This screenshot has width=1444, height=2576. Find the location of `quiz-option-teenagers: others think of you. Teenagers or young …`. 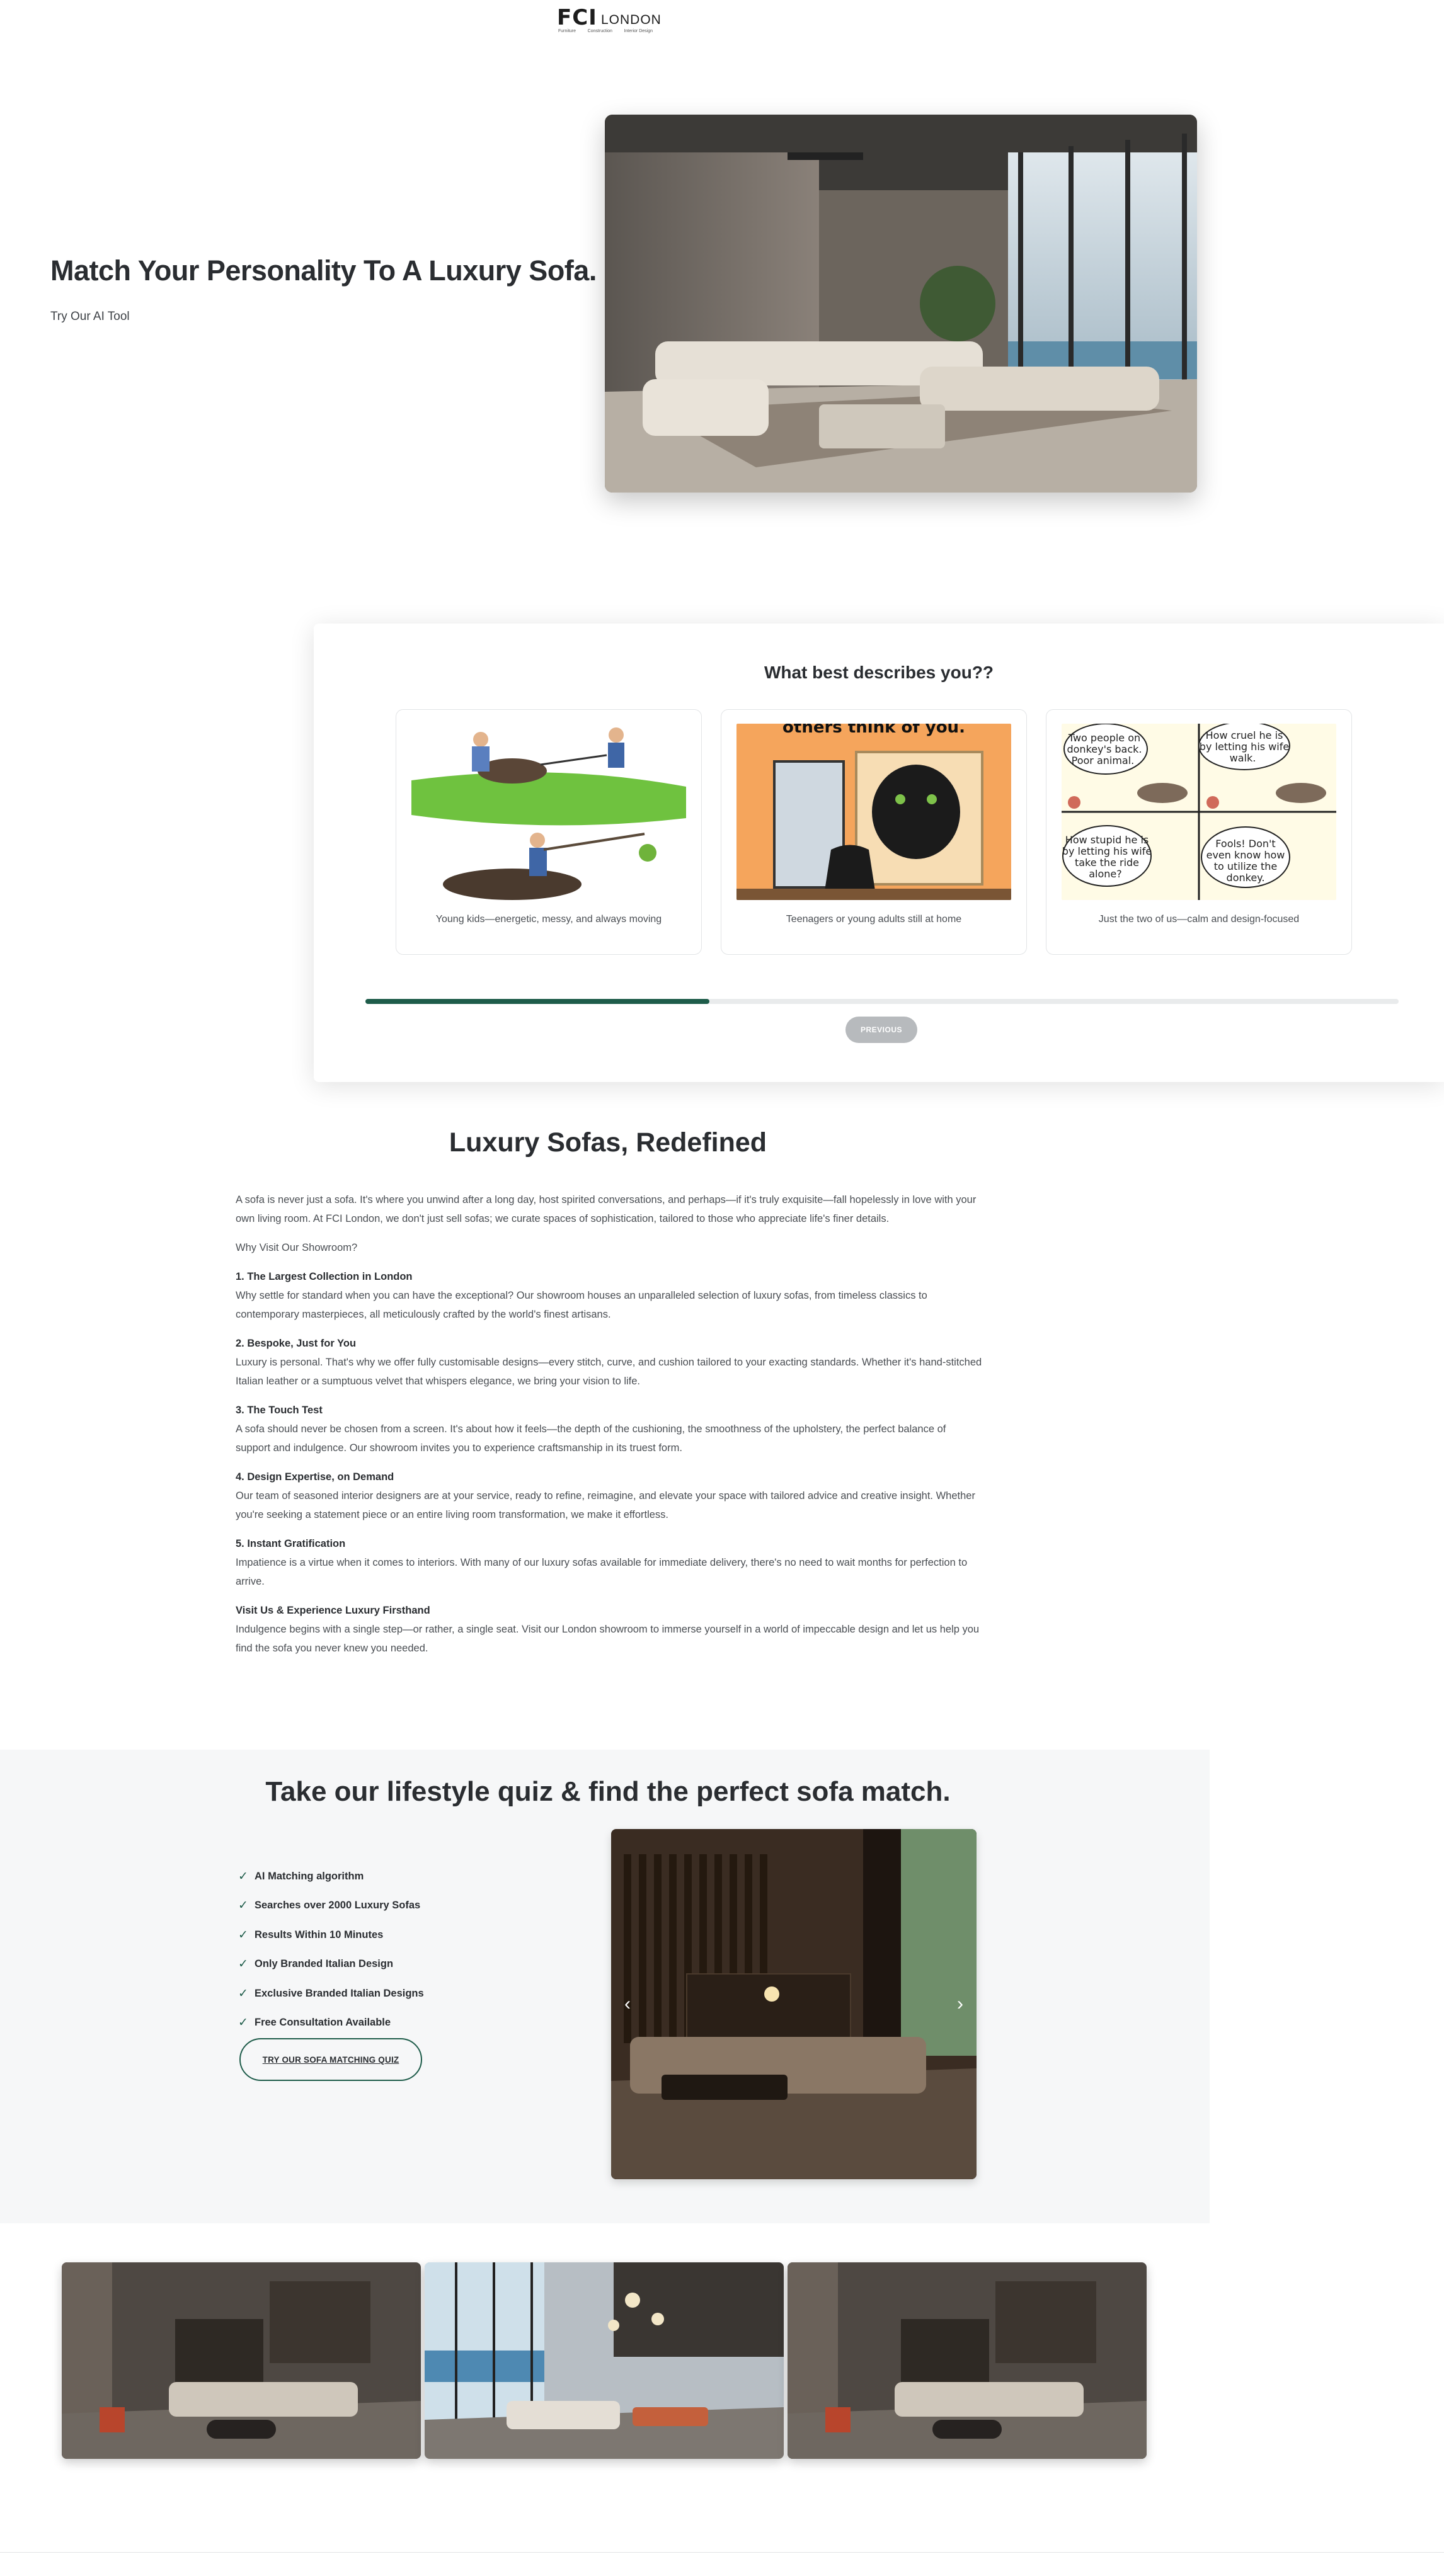

quiz-option-teenagers: others think of you. Teenagers or young … is located at coordinates (874, 832).